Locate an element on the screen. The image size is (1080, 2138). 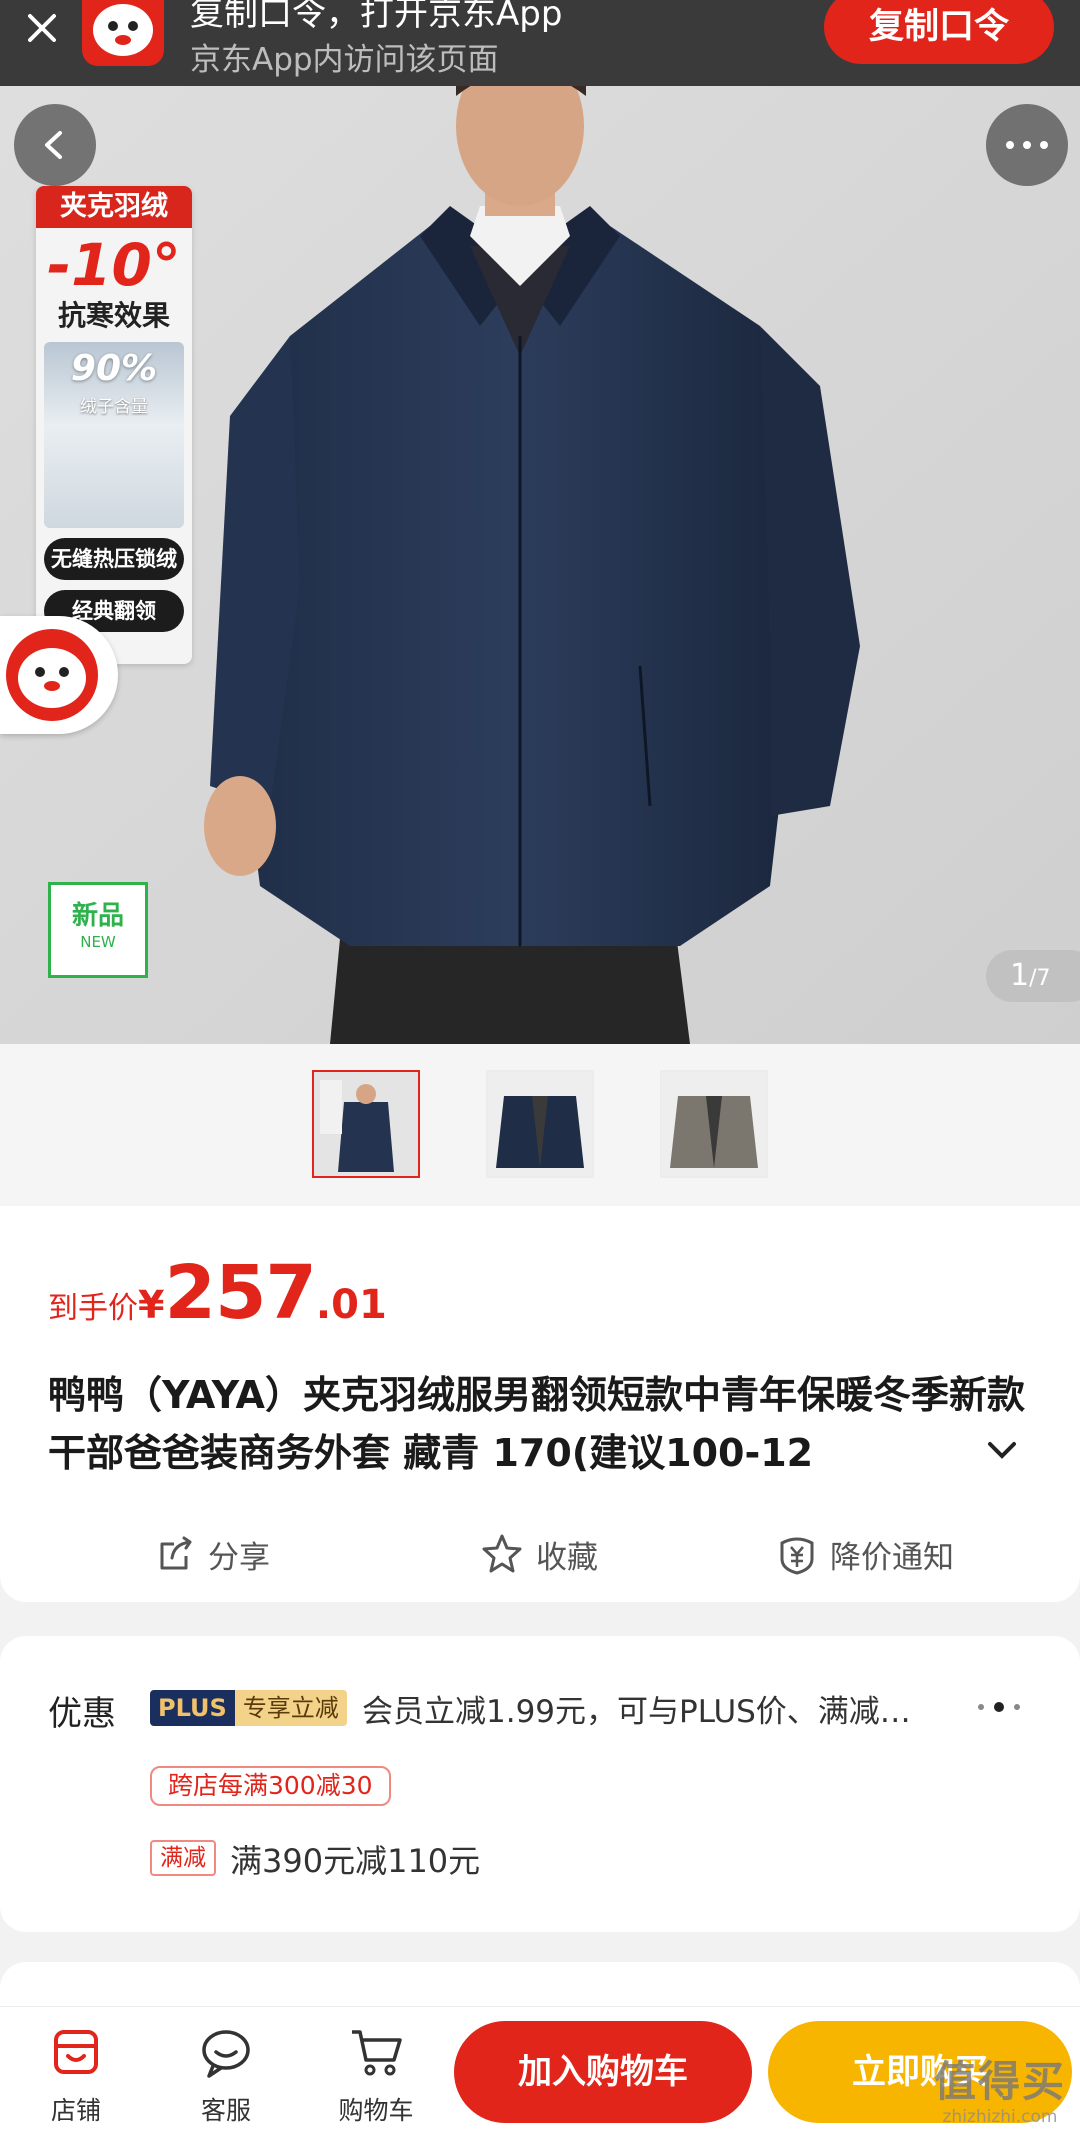
copy-command-button: 复制口令 is located at coordinates (939, 32).